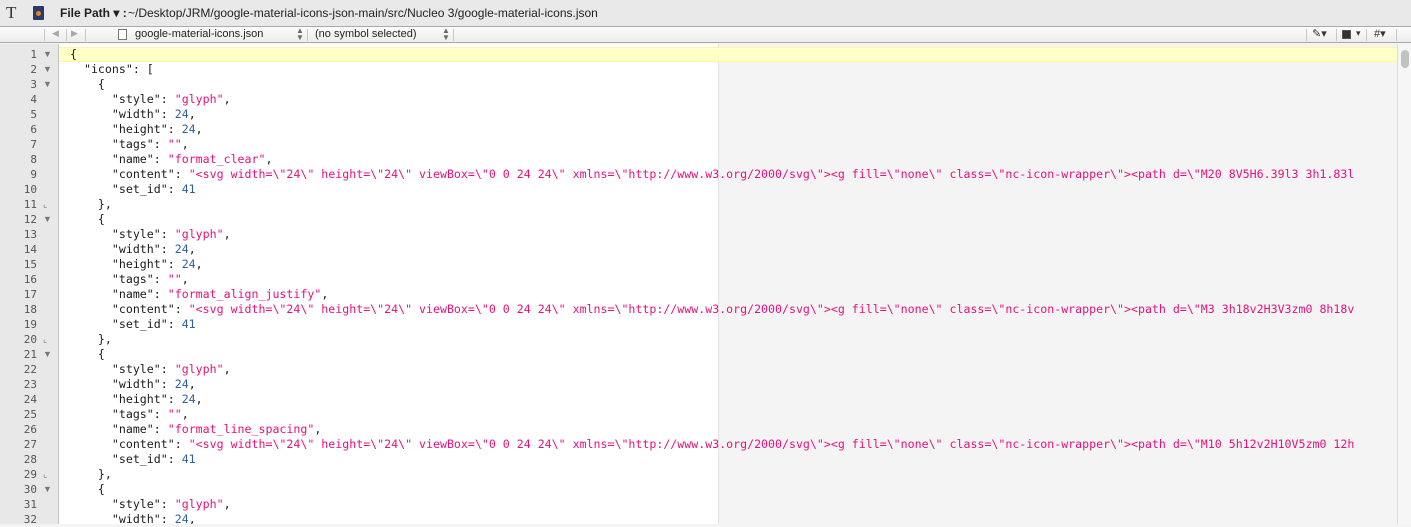 The image size is (1411, 527). Describe the element at coordinates (136, 129) in the screenshot. I see `code-line: "height": 24,` at that location.